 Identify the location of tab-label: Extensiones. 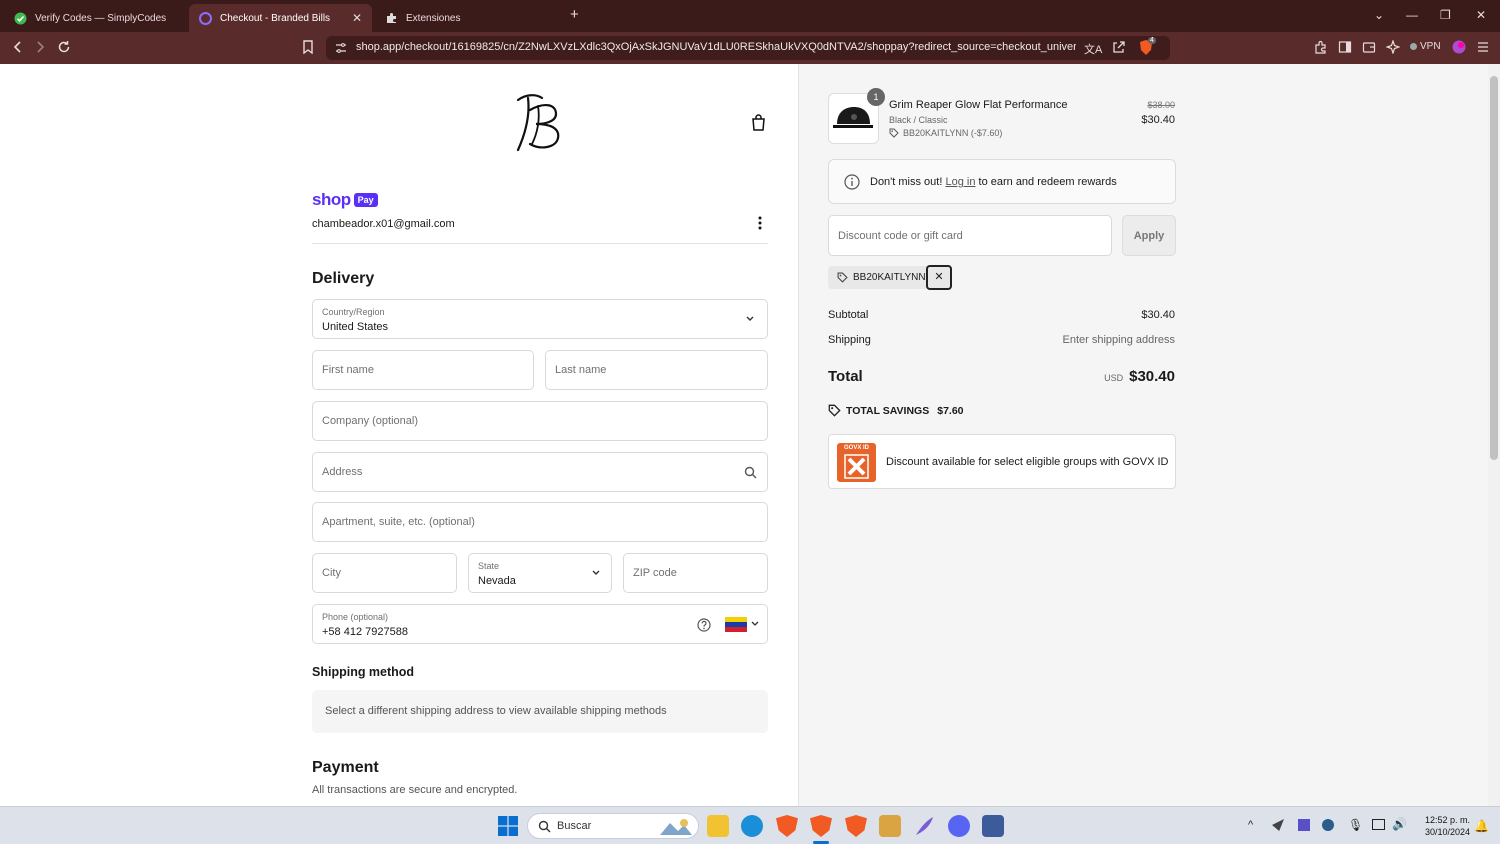
(433, 18).